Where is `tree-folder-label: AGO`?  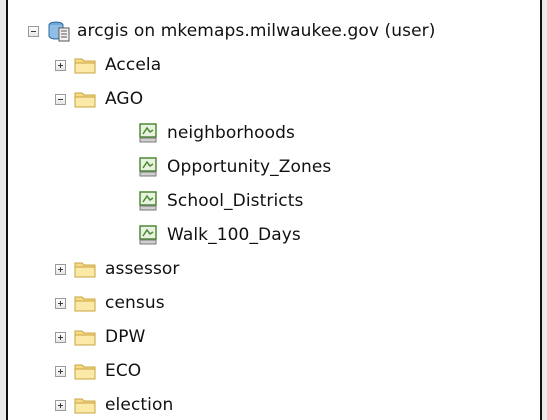 tree-folder-label: AGO is located at coordinates (124, 99).